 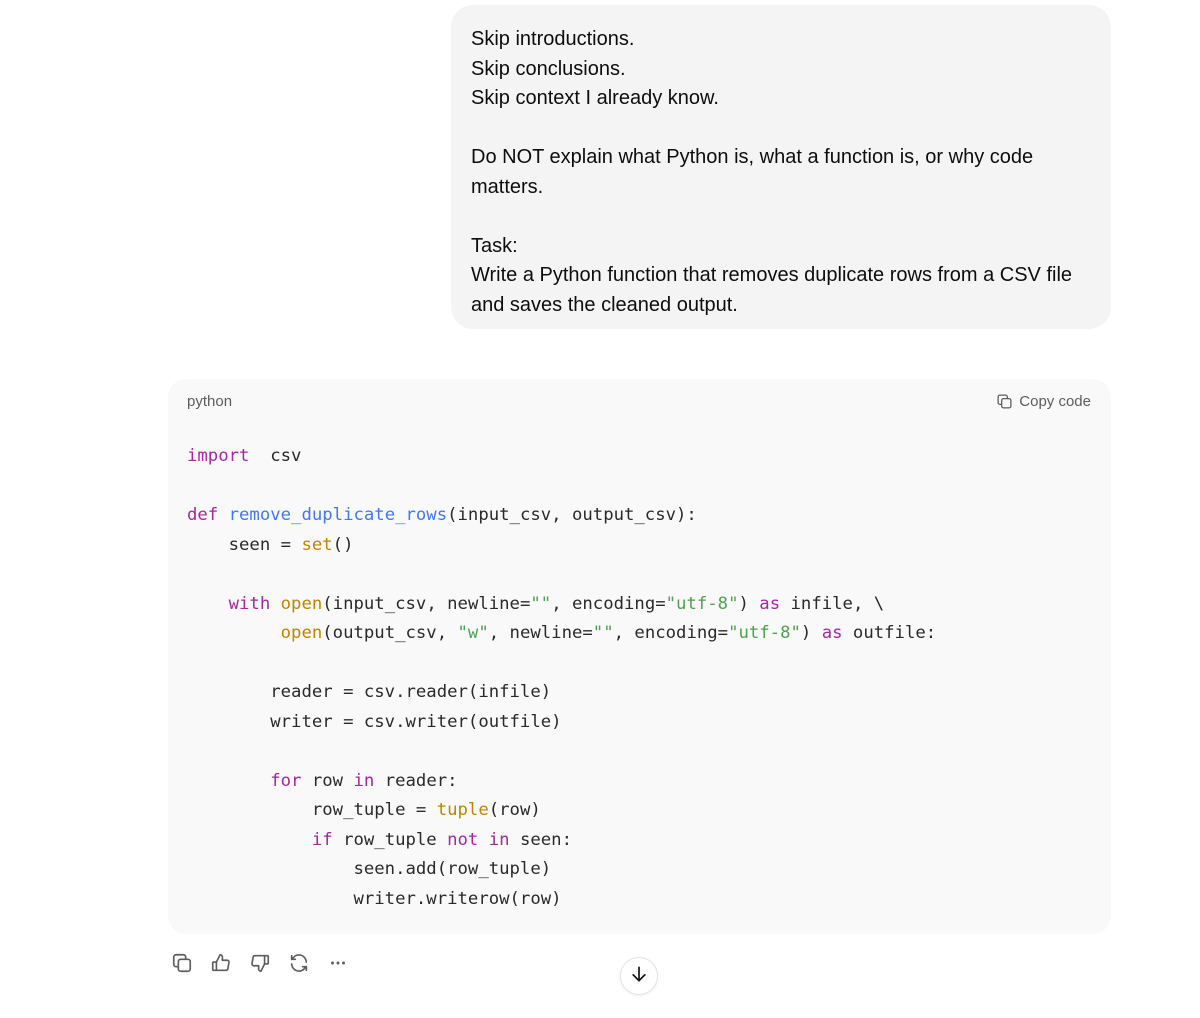 What do you see at coordinates (463, 839) in the screenshot?
I see `code-token: not` at bounding box center [463, 839].